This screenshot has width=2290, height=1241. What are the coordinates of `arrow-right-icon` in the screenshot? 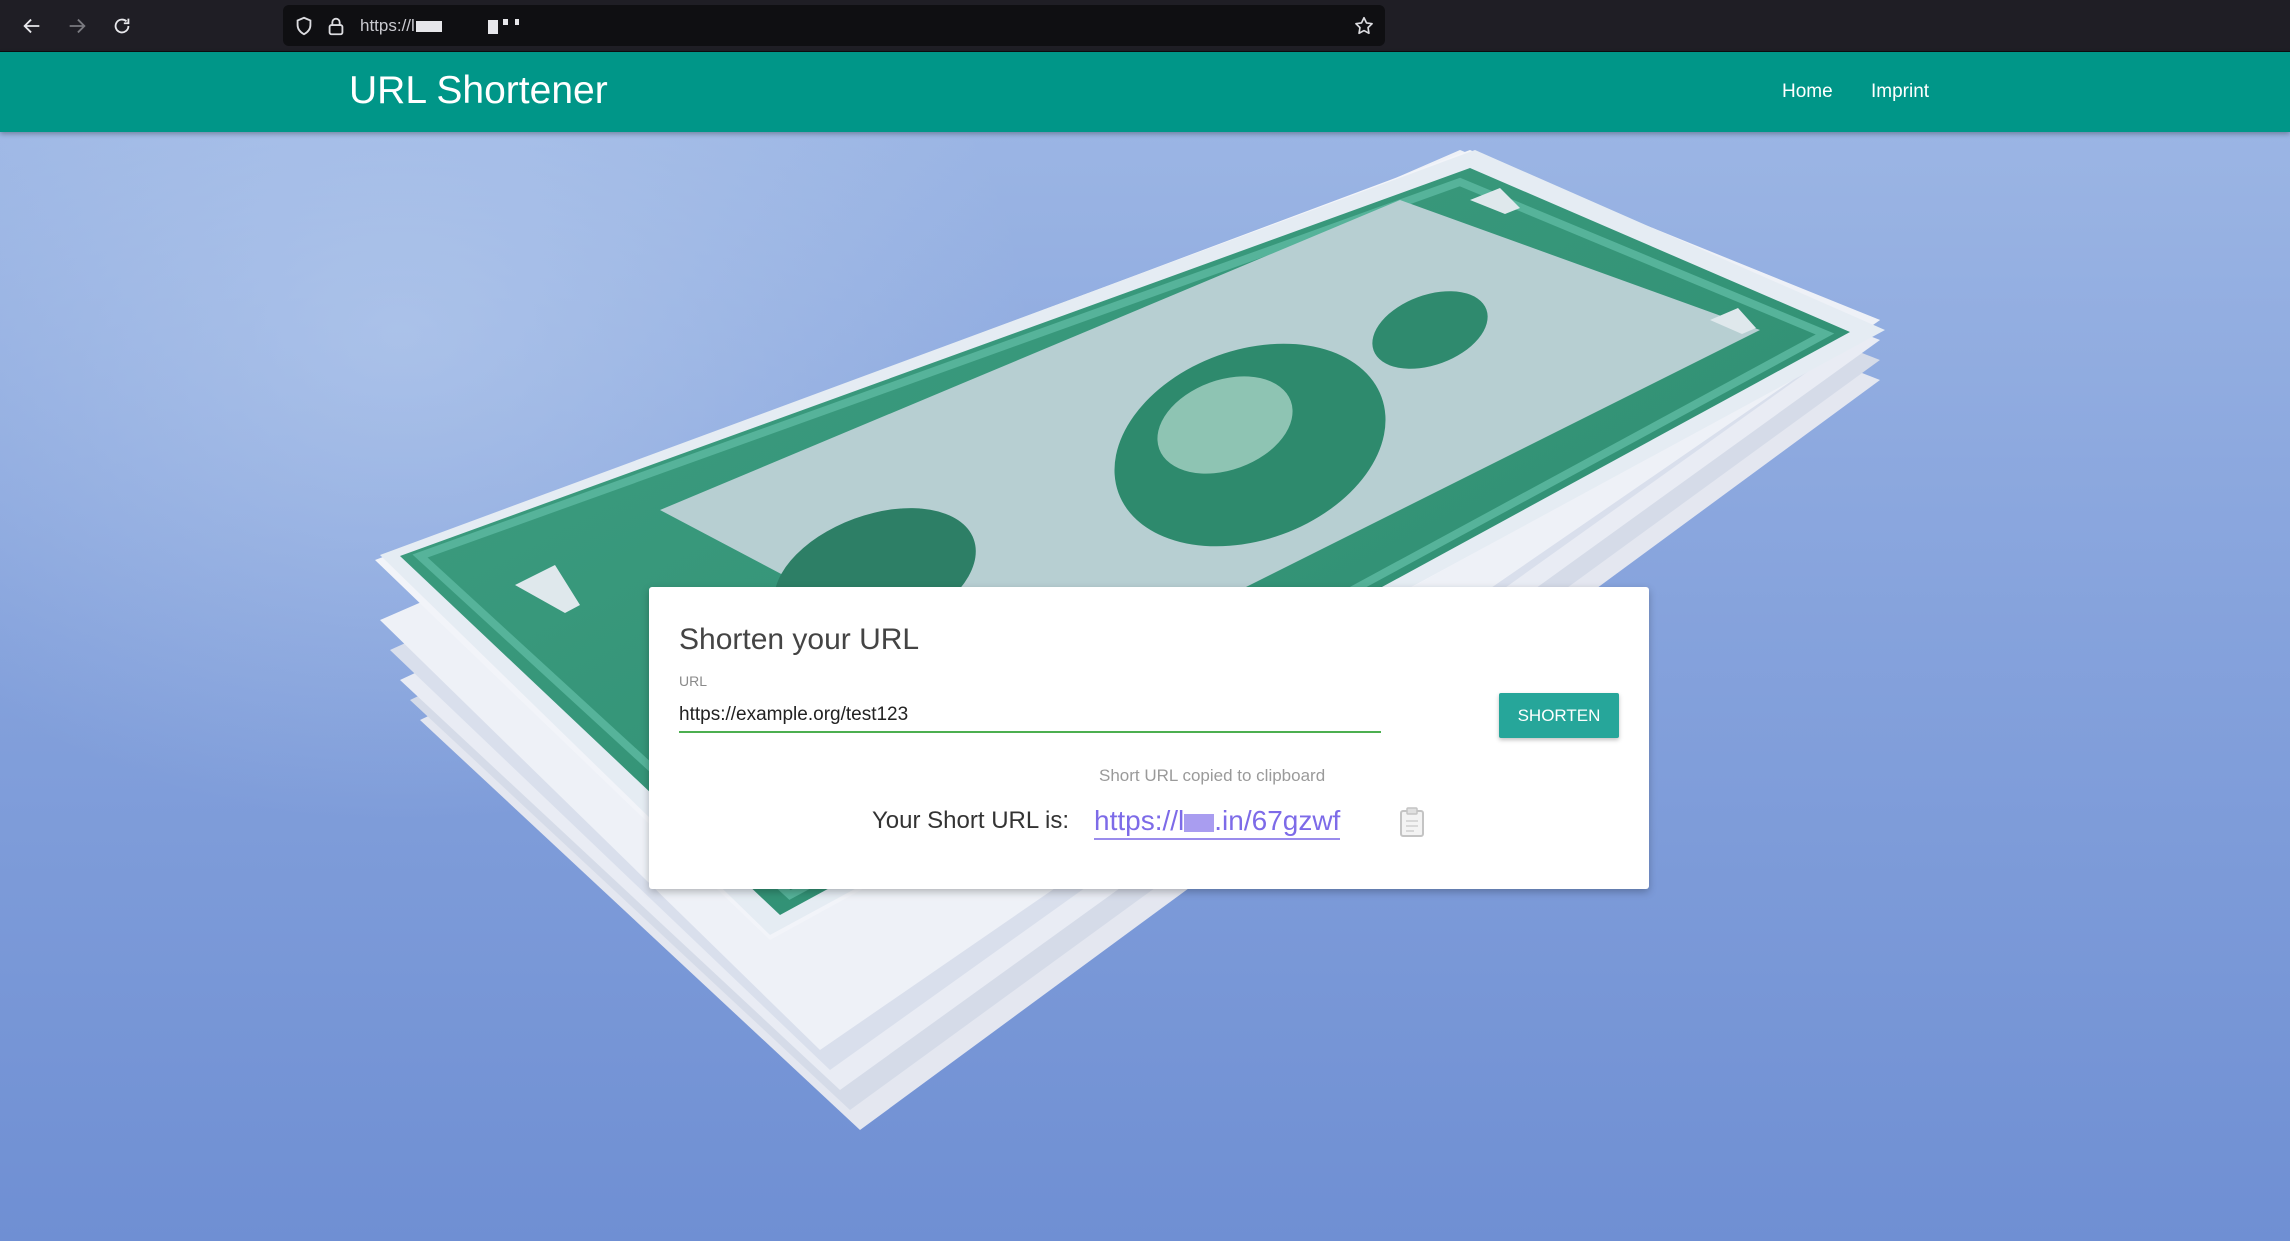 It's located at (77, 26).